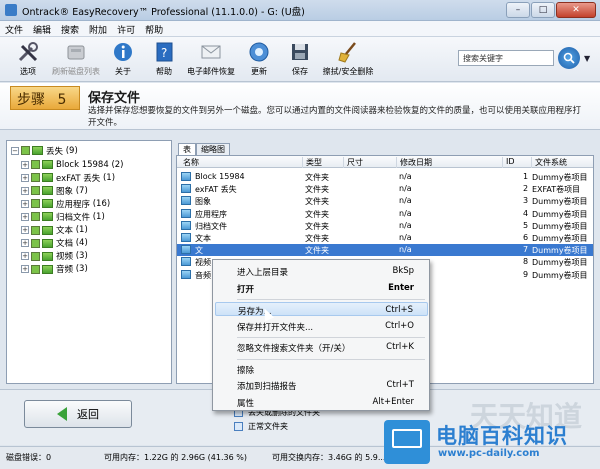 Image resolution: width=600 pixels, height=469 pixels. I want to click on search-input: 搜索关键字, so click(506, 58).